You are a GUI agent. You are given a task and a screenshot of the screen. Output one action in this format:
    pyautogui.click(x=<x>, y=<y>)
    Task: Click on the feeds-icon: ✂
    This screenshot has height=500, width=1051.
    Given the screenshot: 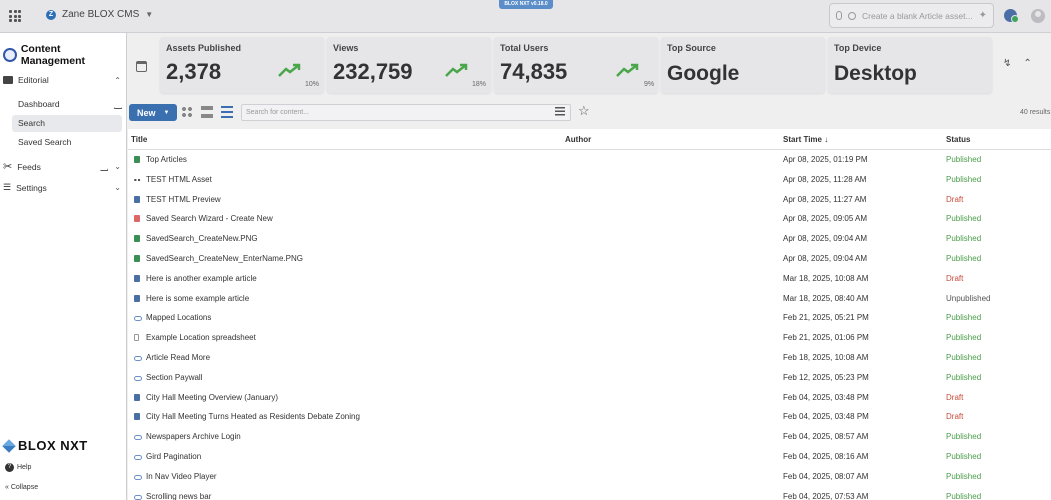 What is the action you would take?
    pyautogui.click(x=8, y=167)
    